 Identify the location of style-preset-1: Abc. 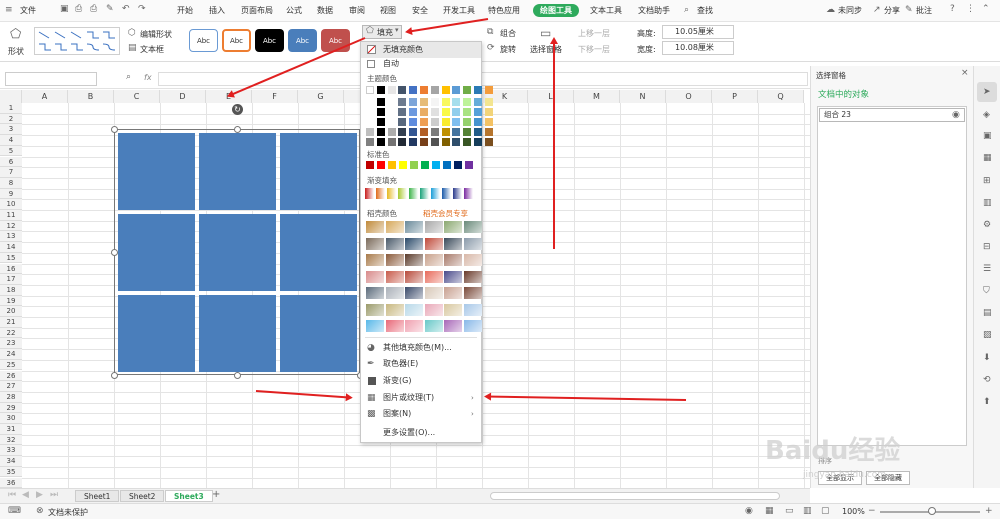
(203, 40).